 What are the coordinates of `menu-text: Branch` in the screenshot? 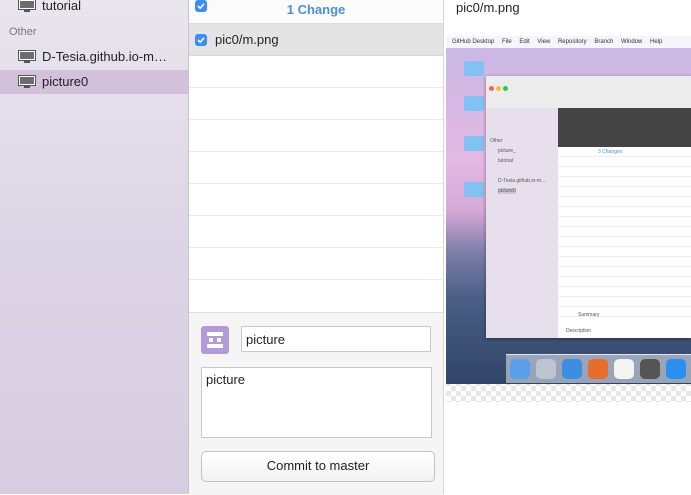 It's located at (604, 42).